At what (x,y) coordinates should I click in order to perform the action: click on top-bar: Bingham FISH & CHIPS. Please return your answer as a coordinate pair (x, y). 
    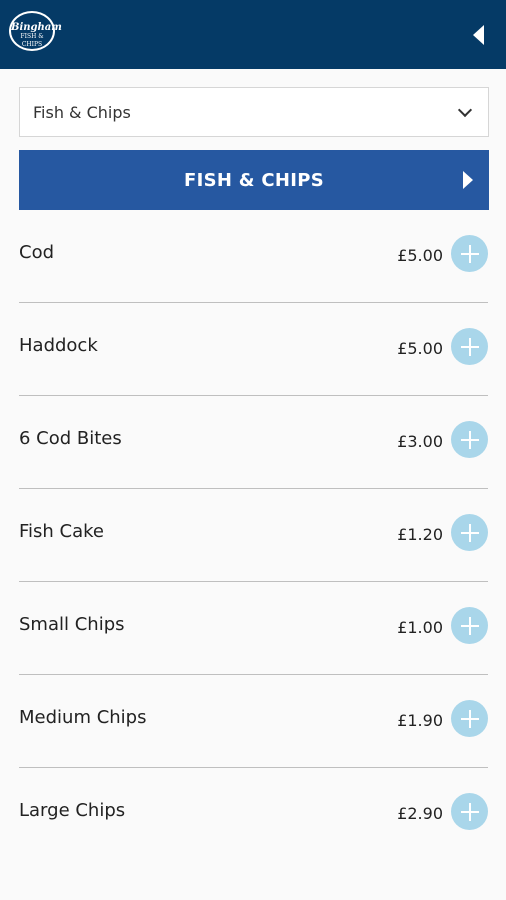
    Looking at the image, I should click on (253, 34).